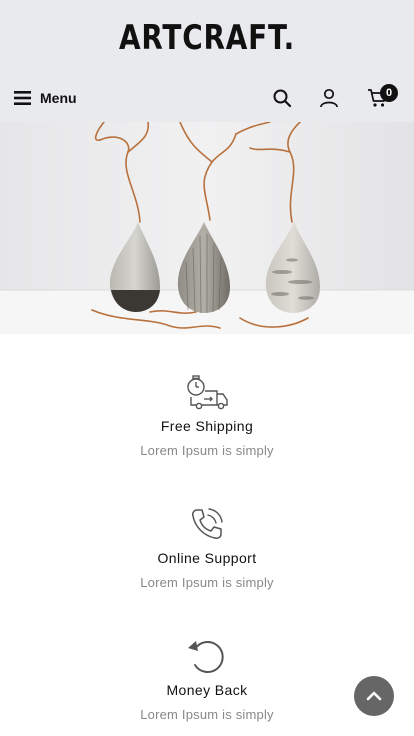 This screenshot has width=414, height=736. Describe the element at coordinates (207, 690) in the screenshot. I see `feature-title: Money Back` at that location.